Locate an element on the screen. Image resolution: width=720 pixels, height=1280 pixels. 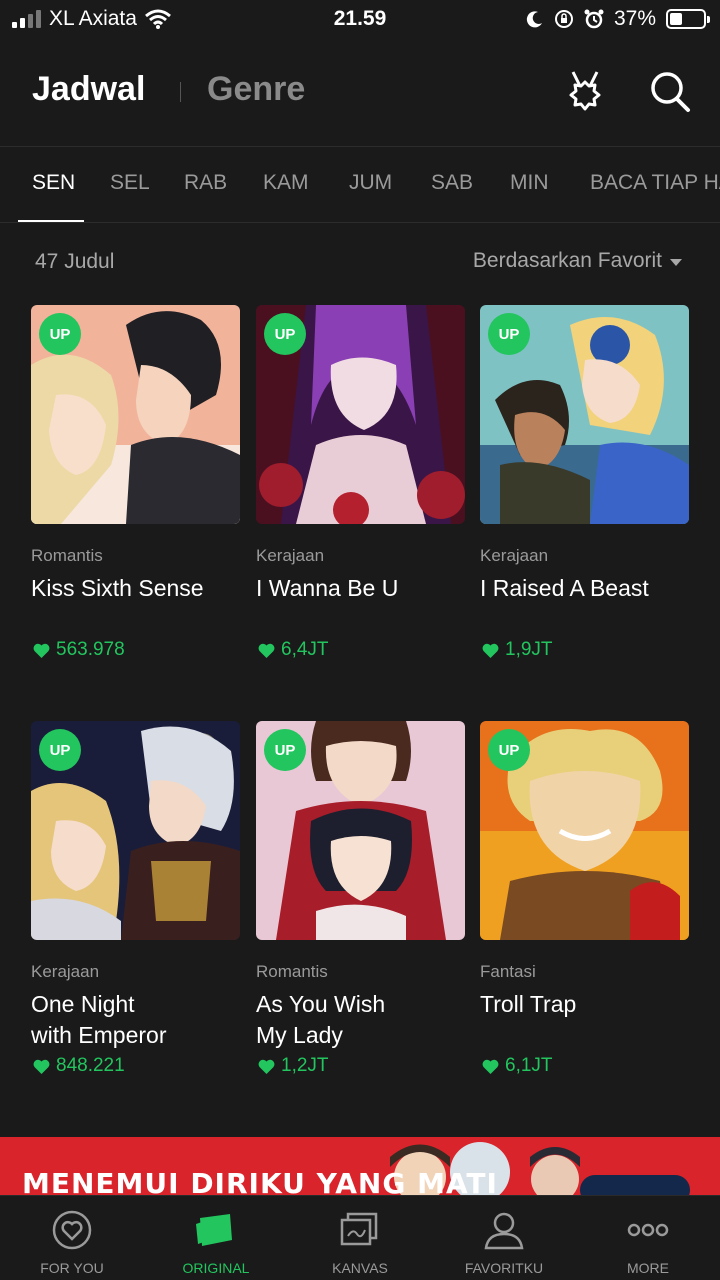
tab-sab: SAB is located at coordinates (452, 183).